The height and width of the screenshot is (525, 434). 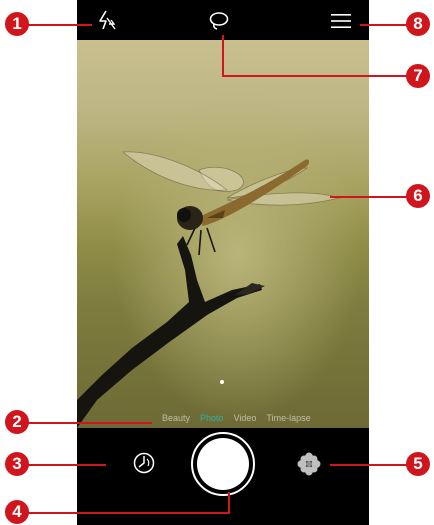 What do you see at coordinates (107, 20) in the screenshot?
I see `flash-off-icon` at bounding box center [107, 20].